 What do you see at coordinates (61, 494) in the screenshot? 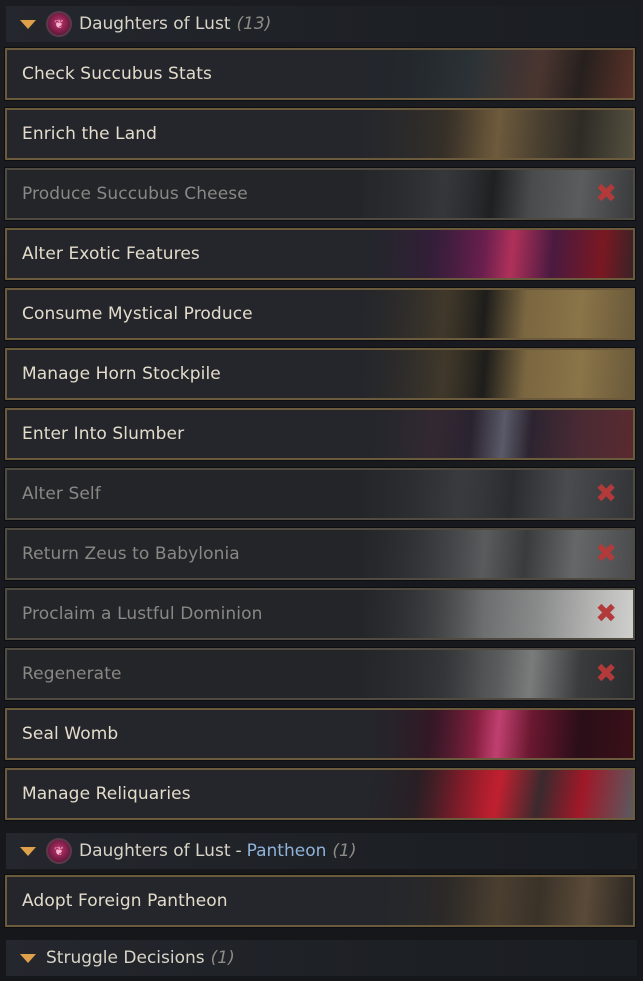
I see `decision-label: Alter Self` at bounding box center [61, 494].